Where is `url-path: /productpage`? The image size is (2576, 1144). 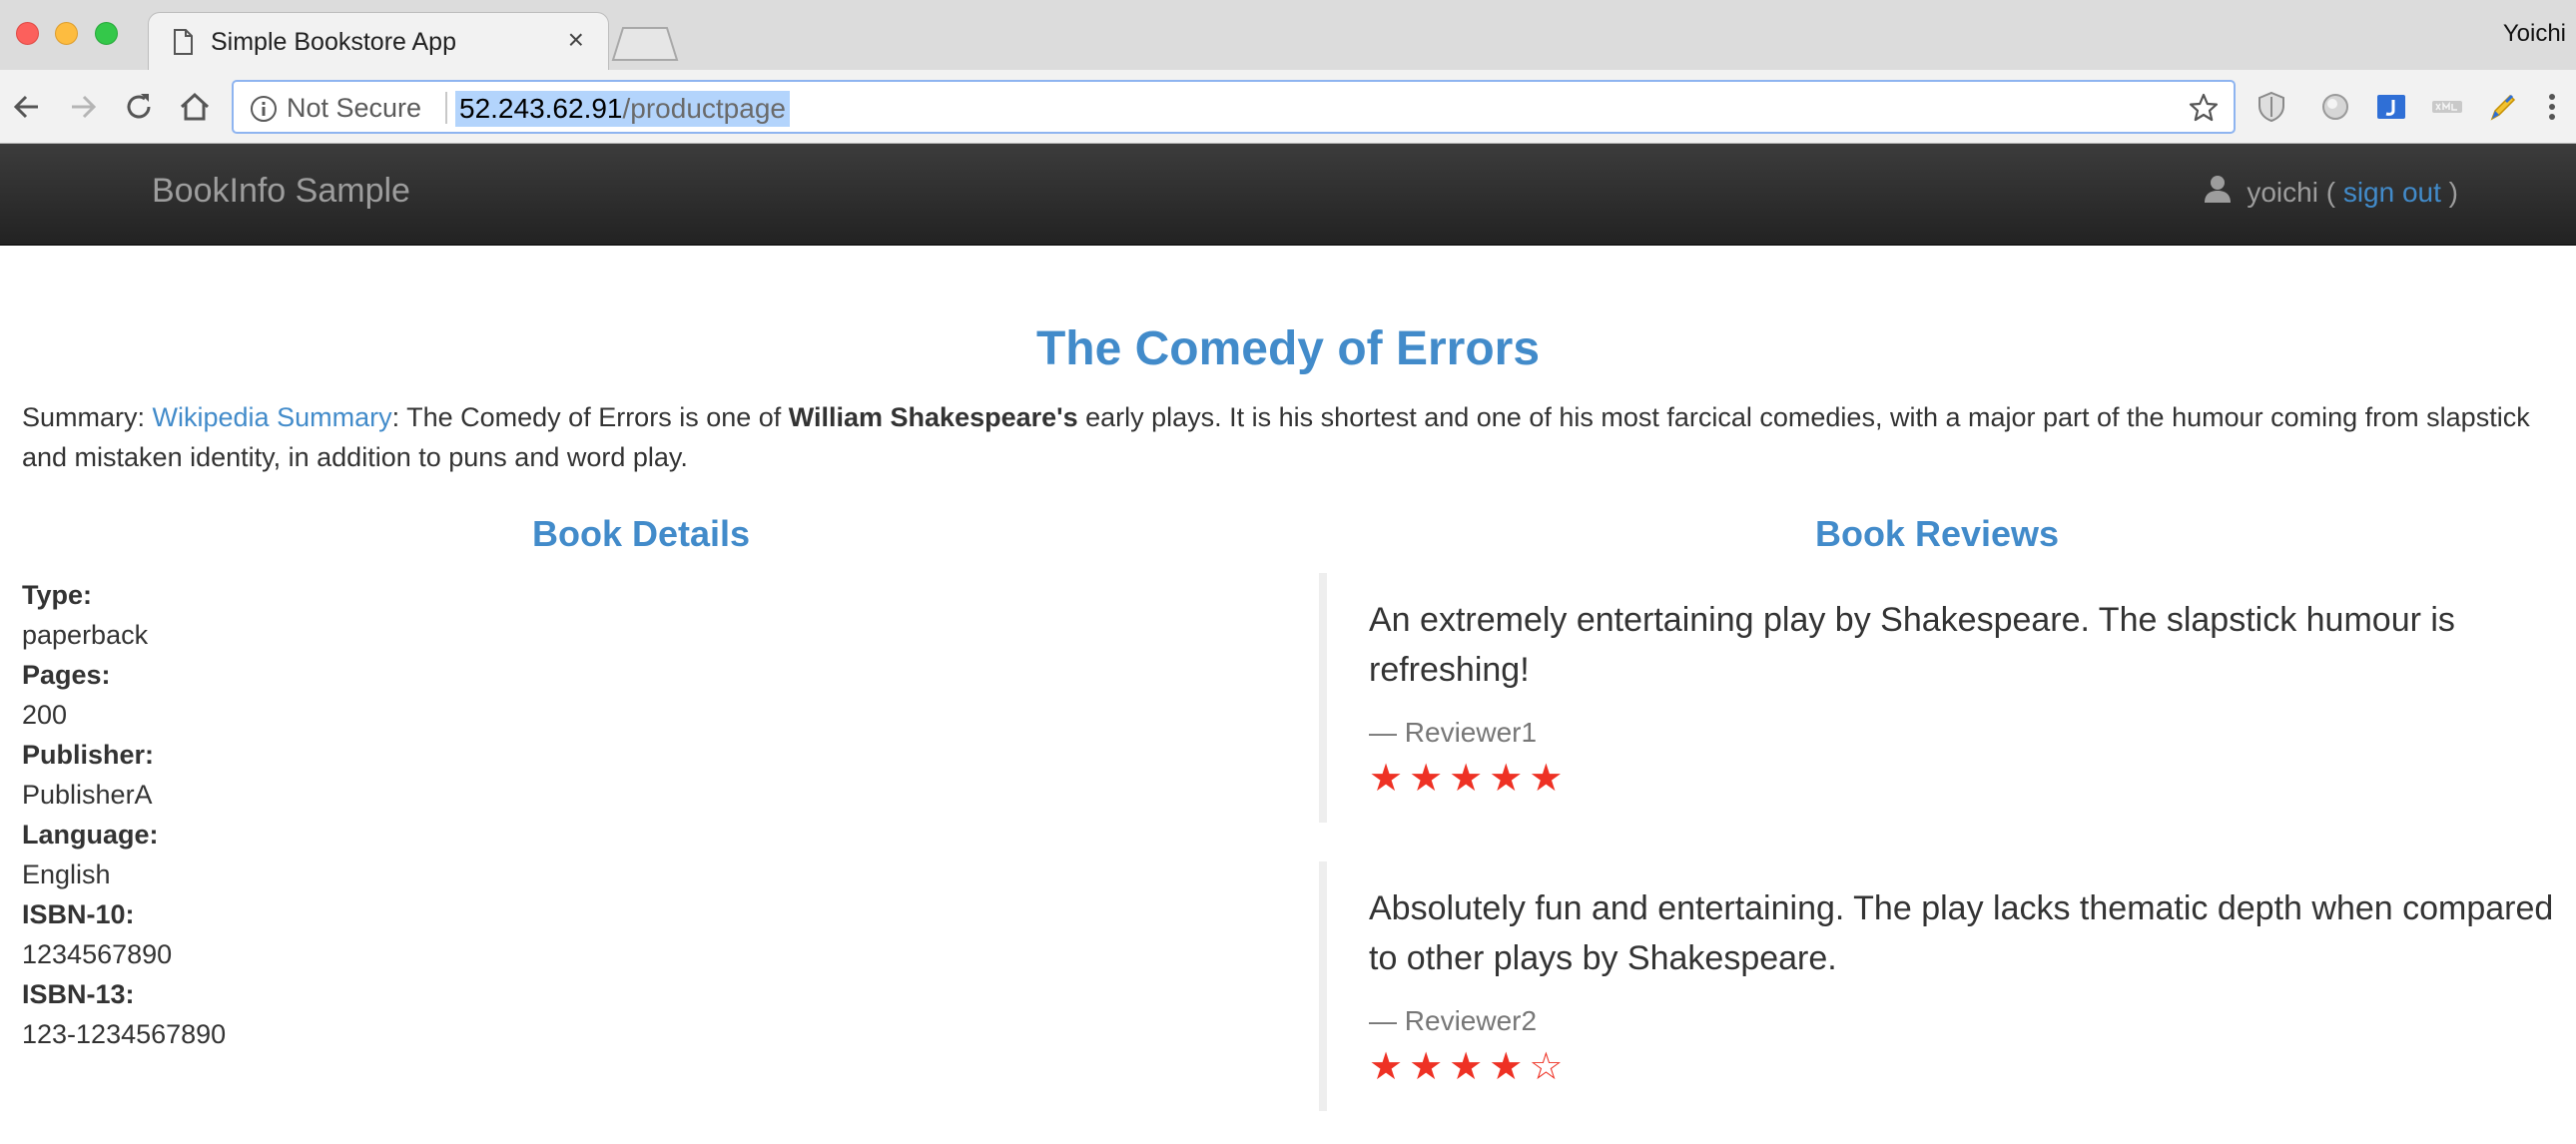
url-path: /productpage is located at coordinates (704, 108).